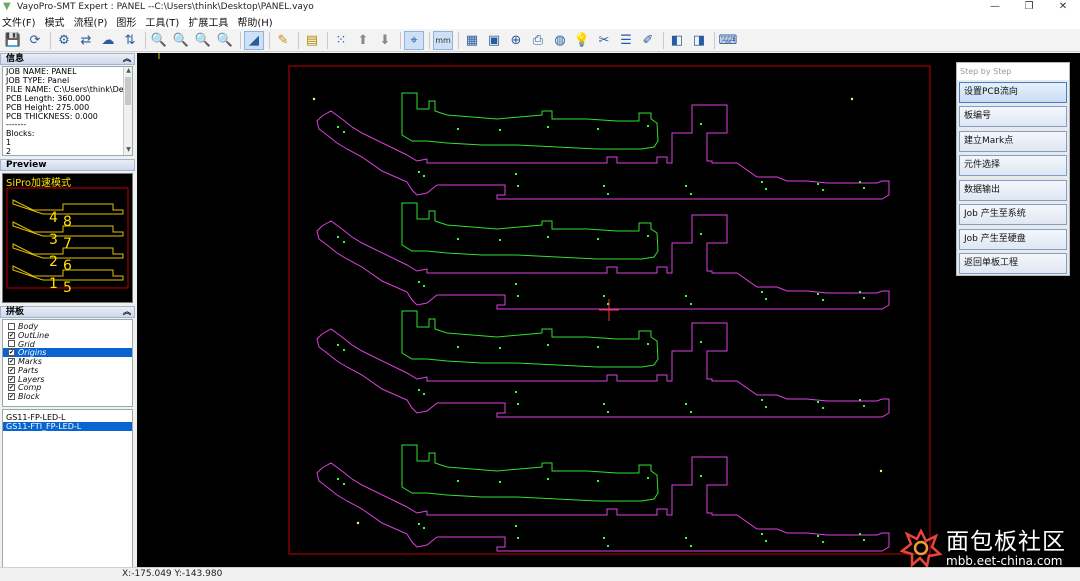 The width and height of the screenshot is (1080, 581). Describe the element at coordinates (35, 40) in the screenshot. I see `refresh-icon: ⟳` at that location.